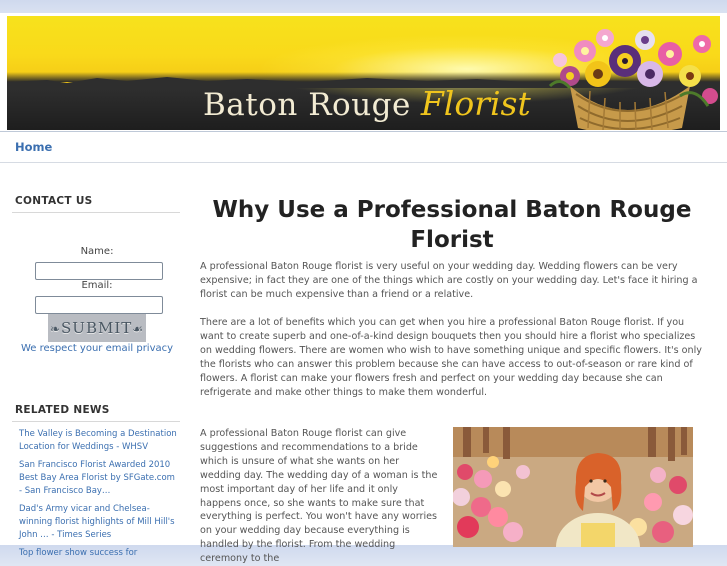 This screenshot has height=566, width=727. What do you see at coordinates (307, 105) in the screenshot?
I see `site-title-part1: Baton Rouge` at bounding box center [307, 105].